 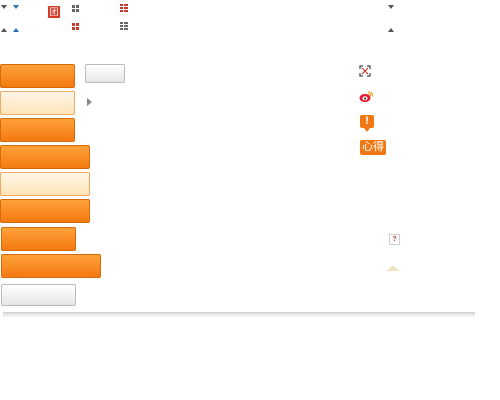 I want to click on help-icon: ?, so click(x=394, y=239).